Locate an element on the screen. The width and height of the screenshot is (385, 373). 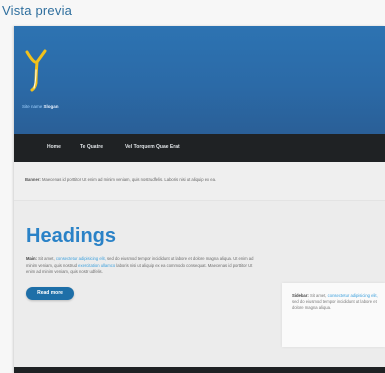
site-logo-icon is located at coordinates (36, 70).